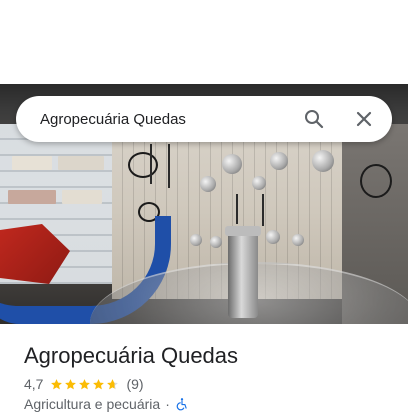 The width and height of the screenshot is (408, 412). I want to click on category-row: Agricultura e pecuária ·, so click(106, 404).